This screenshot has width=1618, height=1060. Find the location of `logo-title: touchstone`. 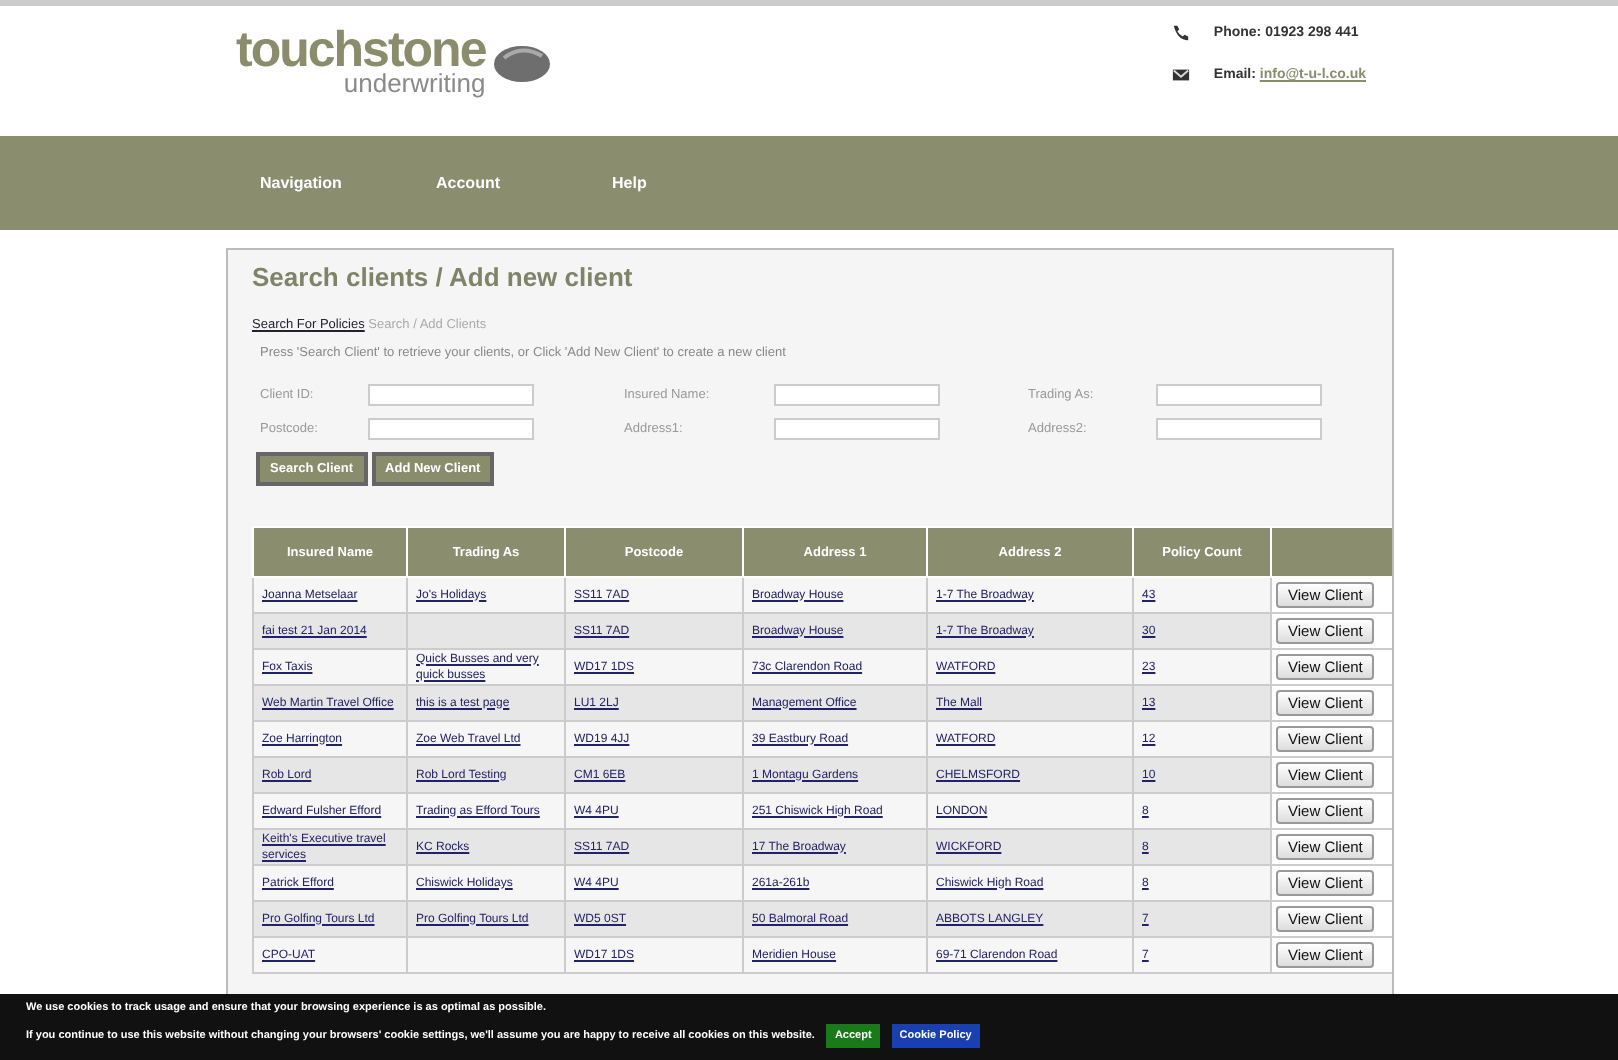

logo-title: touchstone is located at coordinates (361, 51).